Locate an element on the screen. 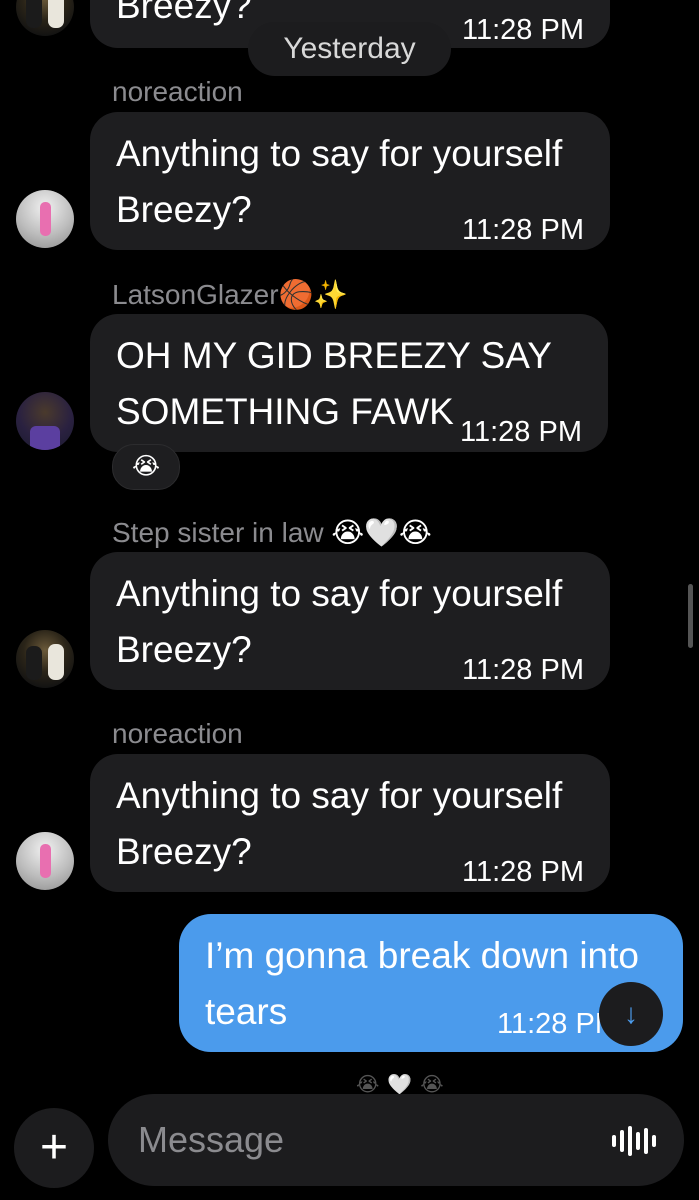 This screenshot has height=1200, width=699. scroll-down-button: ↓ is located at coordinates (631, 1014).